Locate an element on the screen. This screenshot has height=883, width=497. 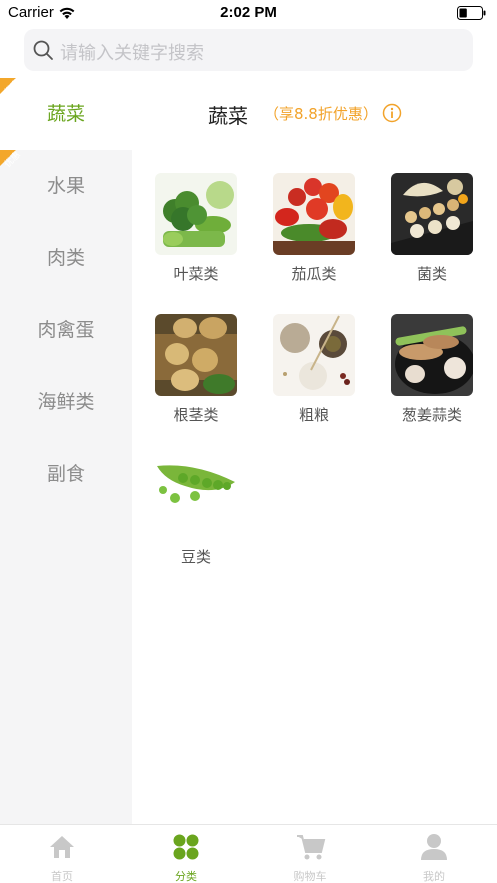
tab-label: 我的 is located at coordinates (434, 876).